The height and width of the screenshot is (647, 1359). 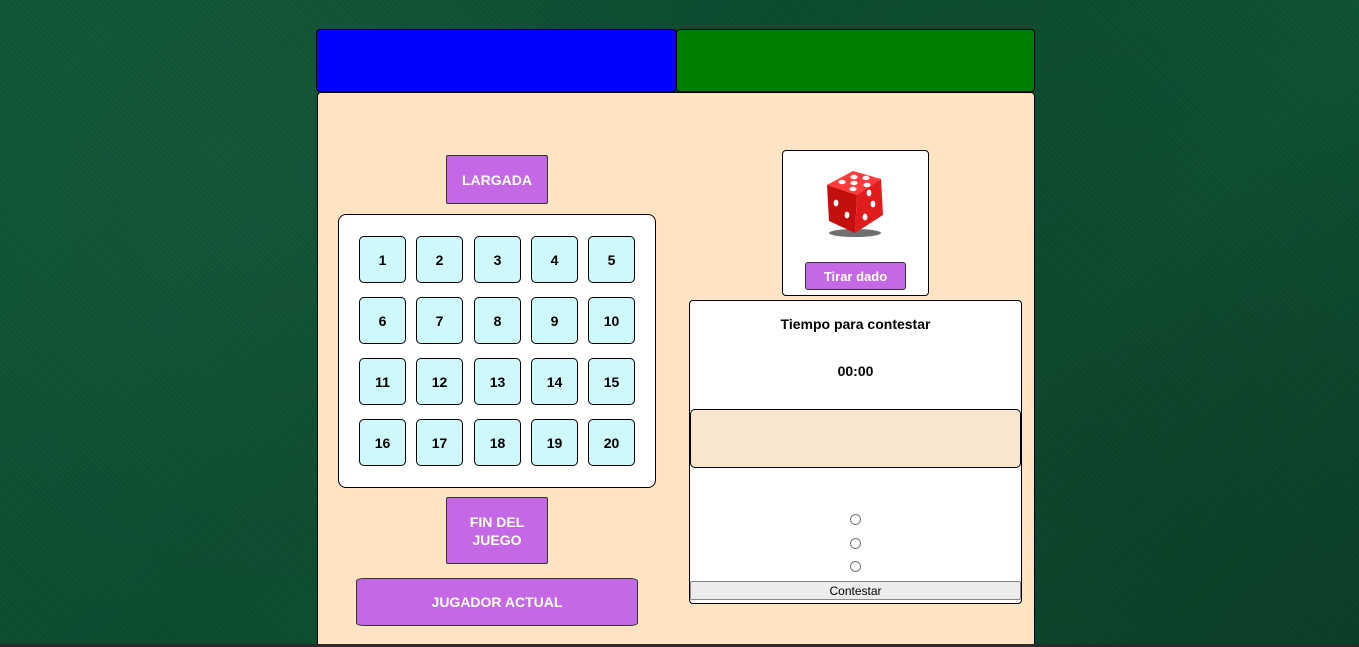 What do you see at coordinates (855, 590) in the screenshot?
I see `contestar-button: Contestar` at bounding box center [855, 590].